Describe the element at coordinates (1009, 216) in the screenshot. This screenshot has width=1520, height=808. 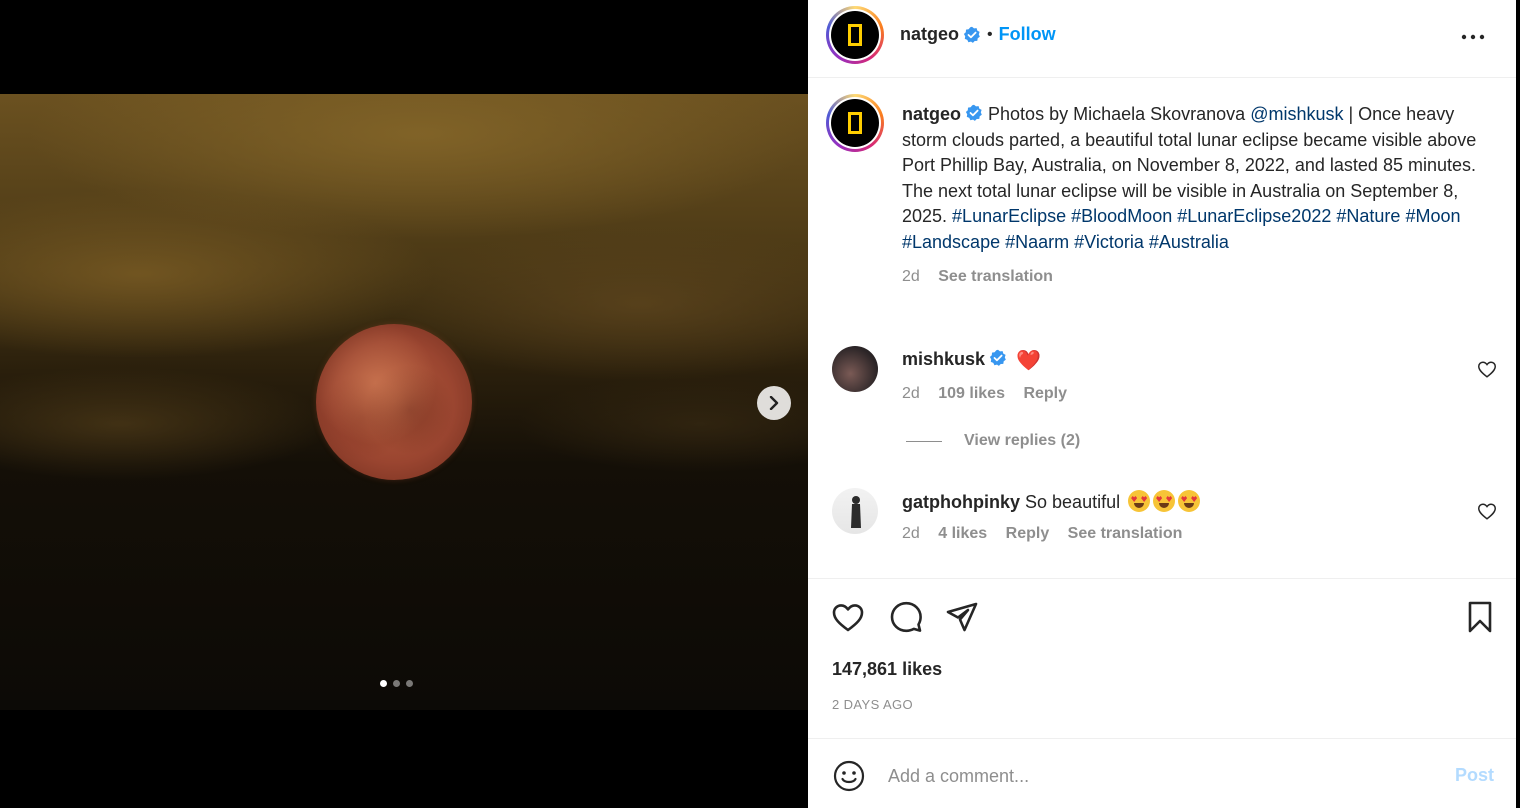
I see `hashtag-link: #LunarEclipse` at that location.